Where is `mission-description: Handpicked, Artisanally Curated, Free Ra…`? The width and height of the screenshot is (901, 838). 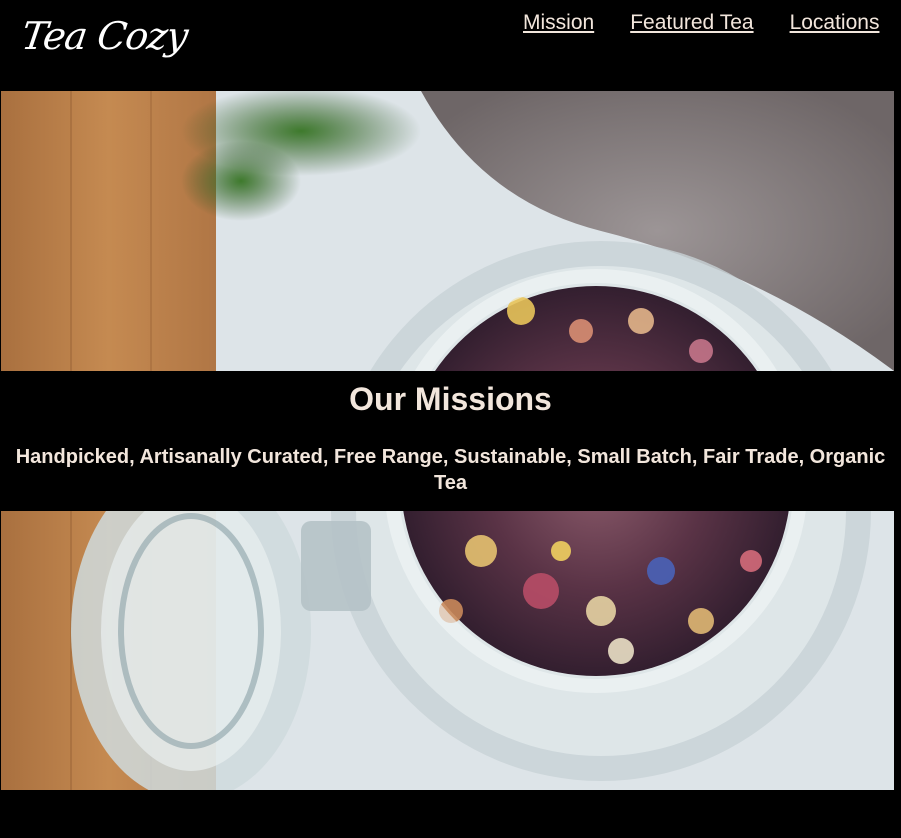
mission-description: Handpicked, Artisanally Curated, Free Ra… is located at coordinates (450, 470).